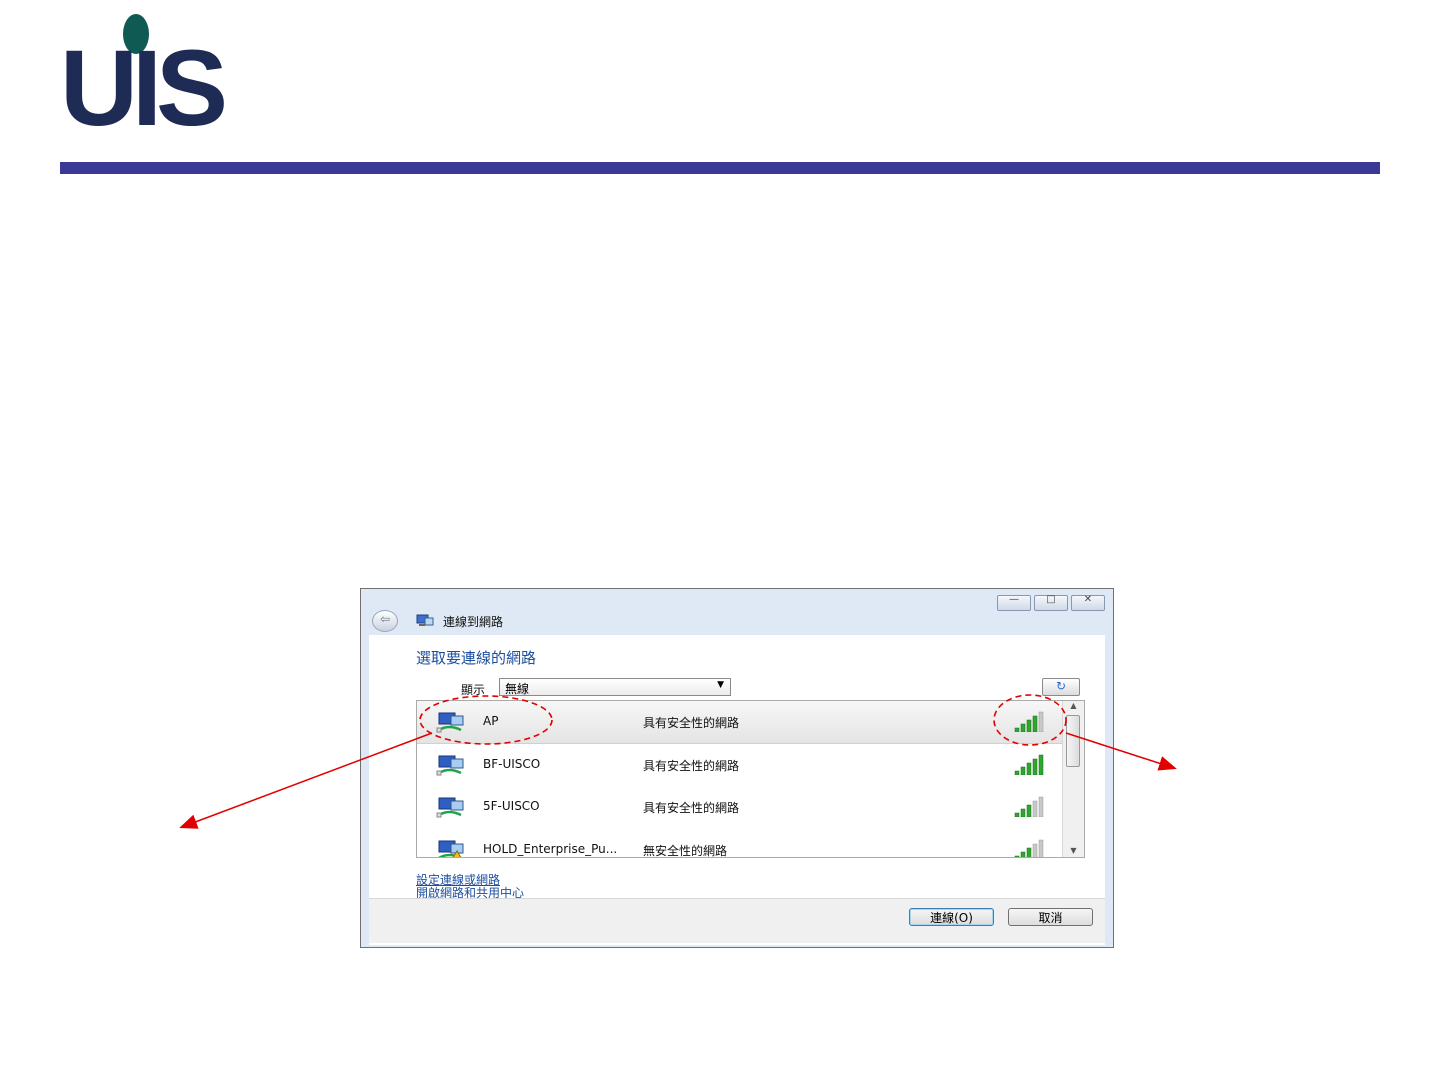  I want to click on refresh-button: ↻, so click(1061, 687).